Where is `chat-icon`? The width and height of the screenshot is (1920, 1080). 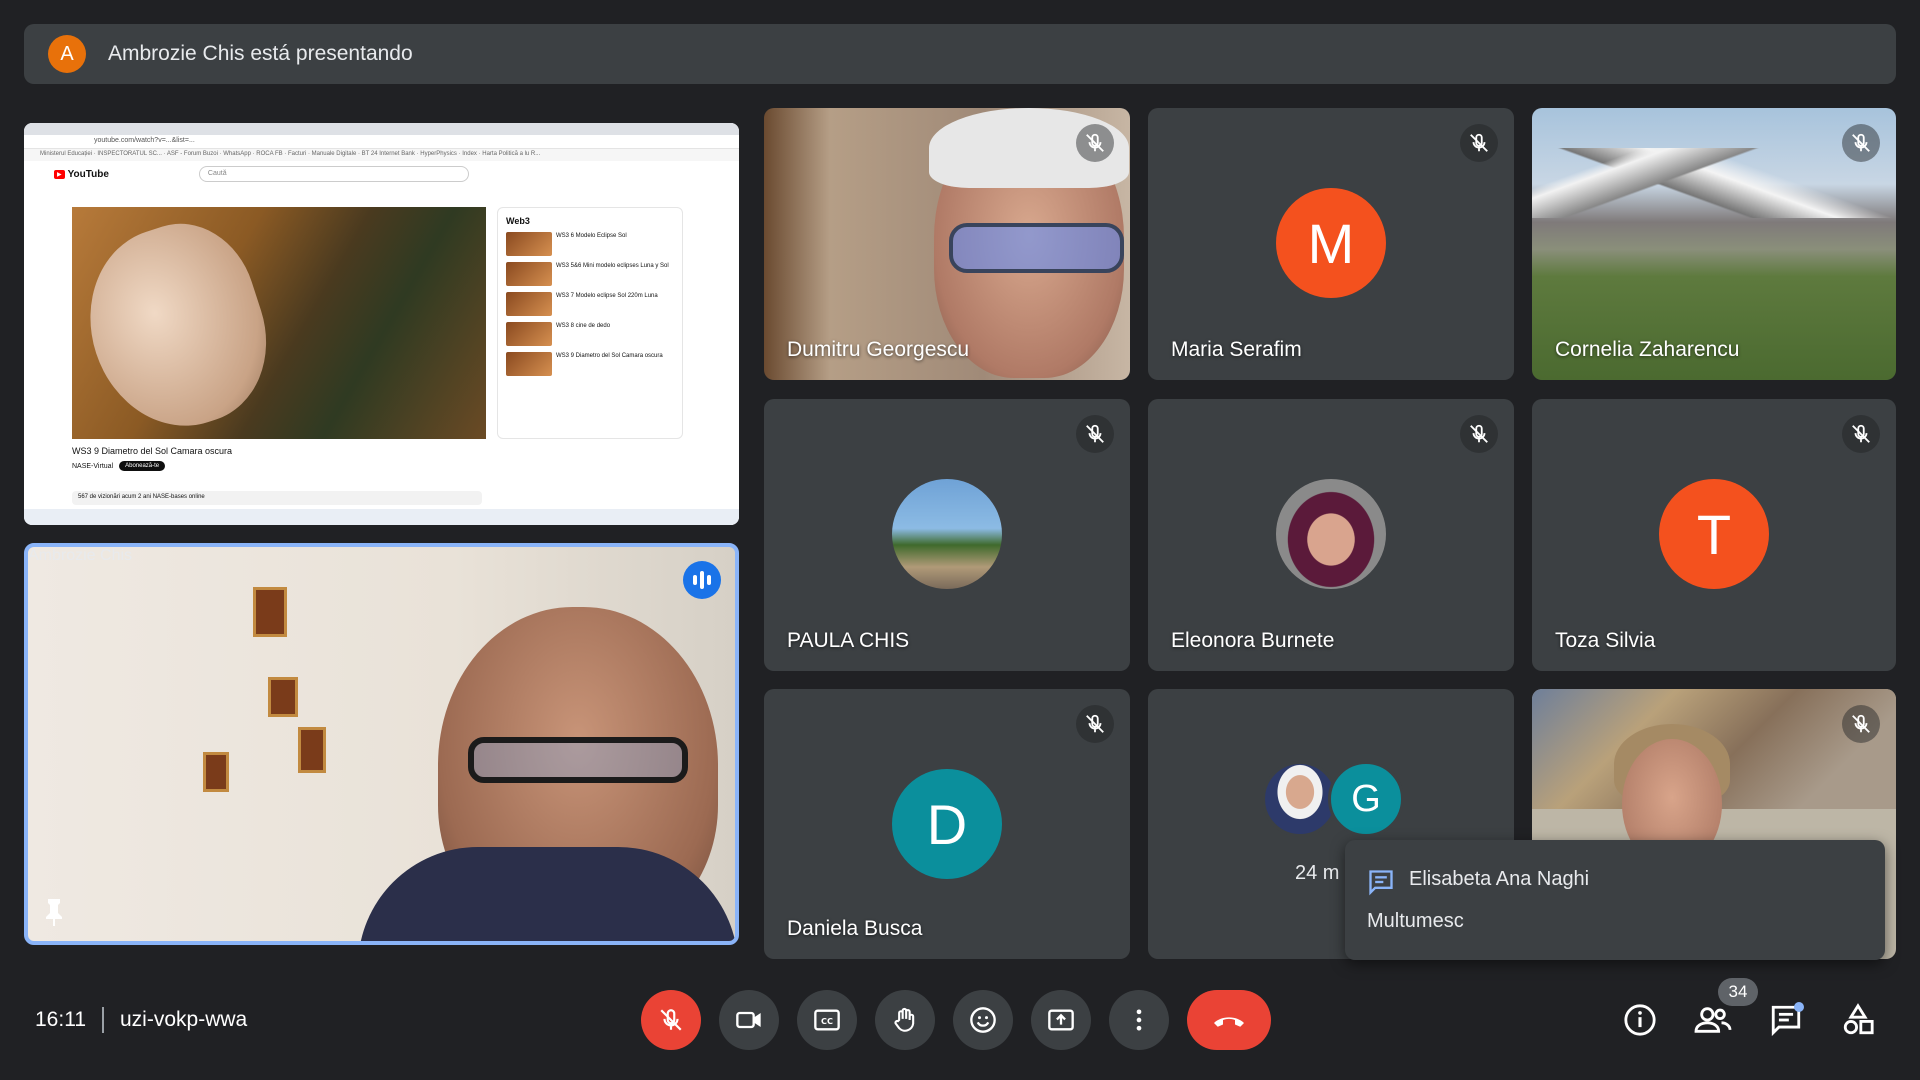
chat-icon is located at coordinates (1381, 883).